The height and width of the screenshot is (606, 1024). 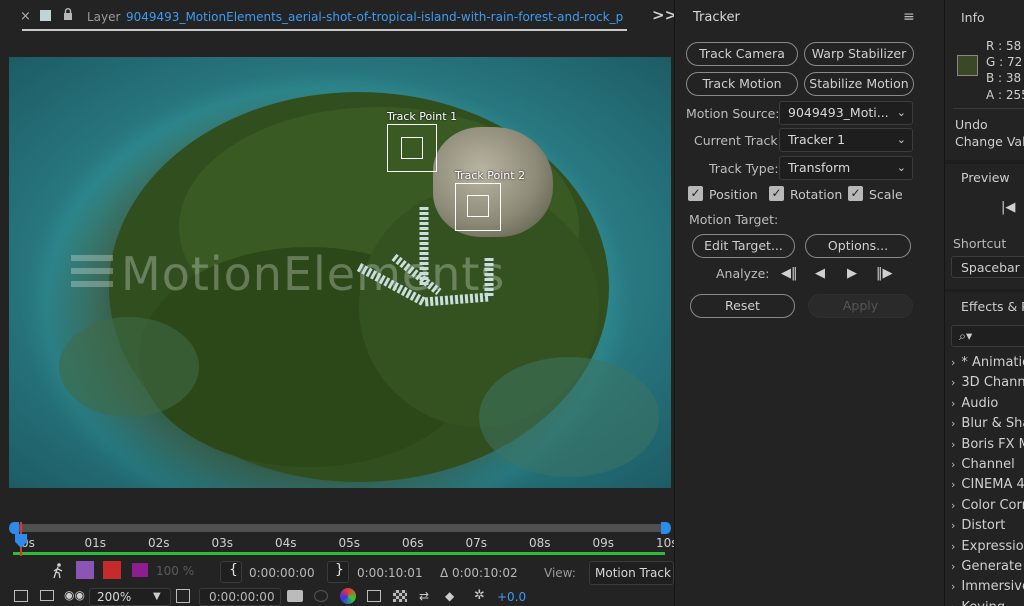 I want to click on effects-category-item: › 3D Channel, so click(x=987, y=382).